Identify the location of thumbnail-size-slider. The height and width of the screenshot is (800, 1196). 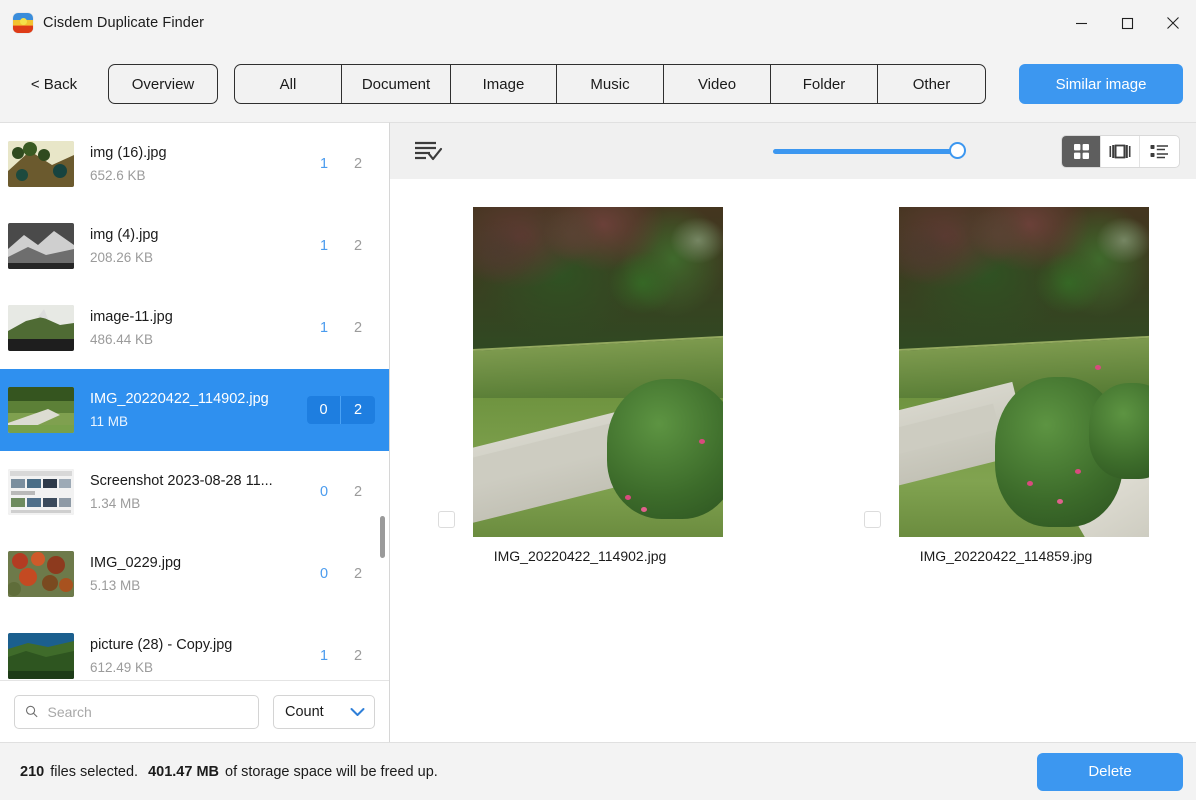
(869, 150).